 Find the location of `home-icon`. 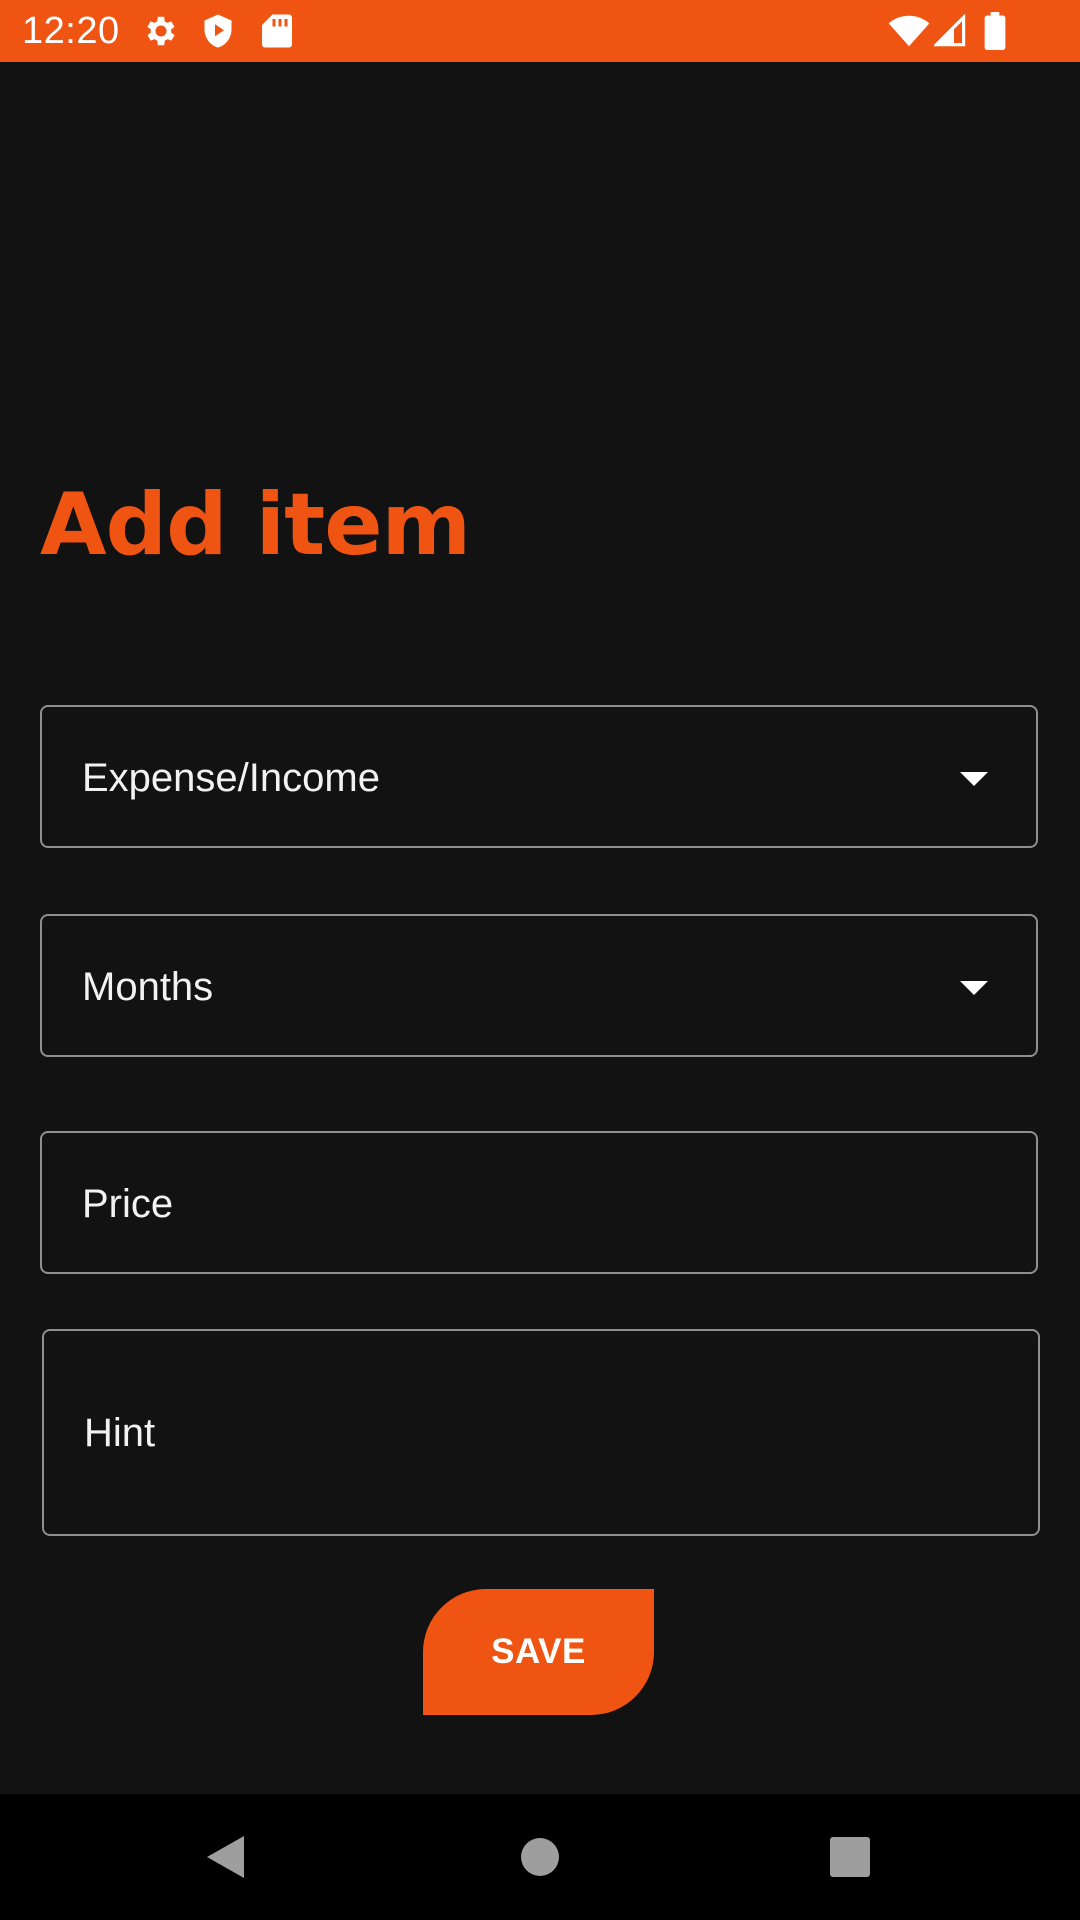

home-icon is located at coordinates (540, 1857).